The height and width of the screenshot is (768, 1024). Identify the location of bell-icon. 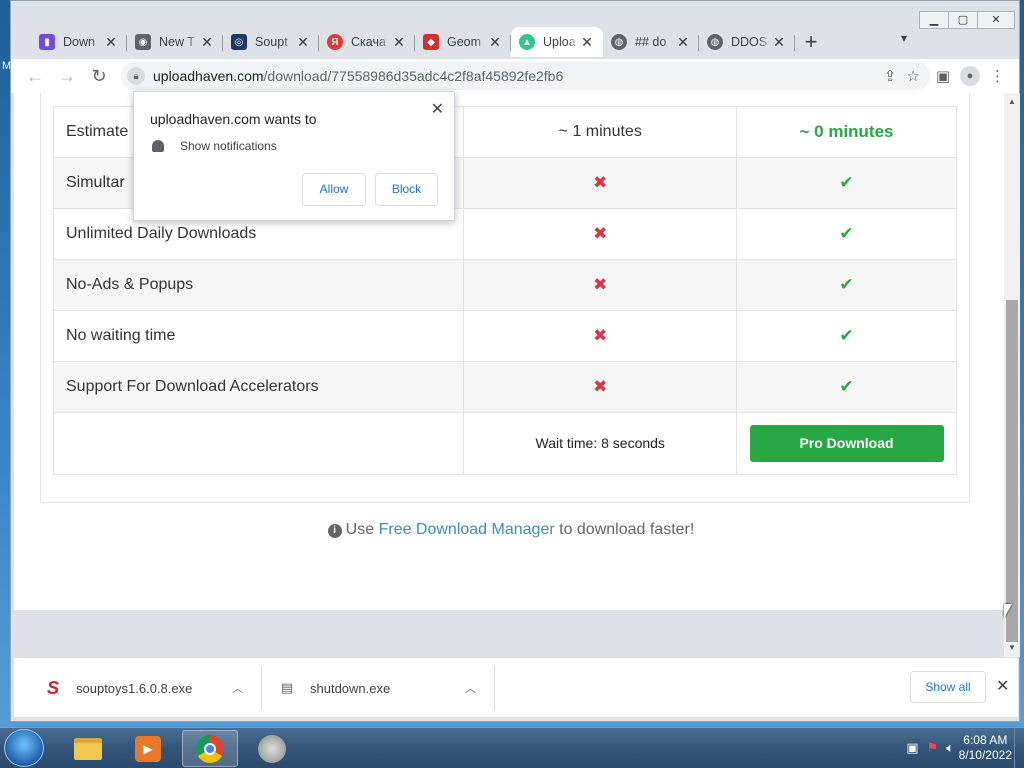
(158, 146).